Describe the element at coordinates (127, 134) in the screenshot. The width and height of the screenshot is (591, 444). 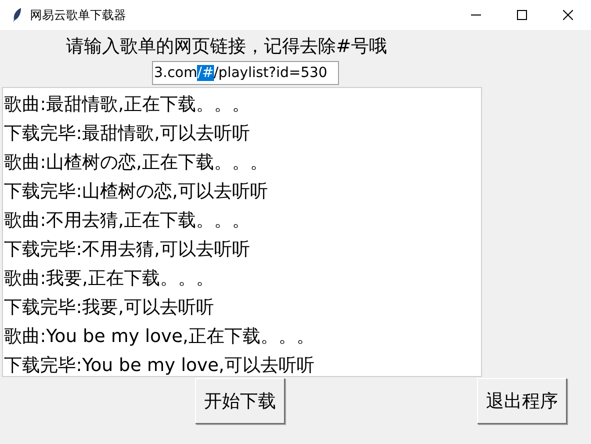
I see `log-line: 下载完毕:最甜情歌,可以去听听` at that location.